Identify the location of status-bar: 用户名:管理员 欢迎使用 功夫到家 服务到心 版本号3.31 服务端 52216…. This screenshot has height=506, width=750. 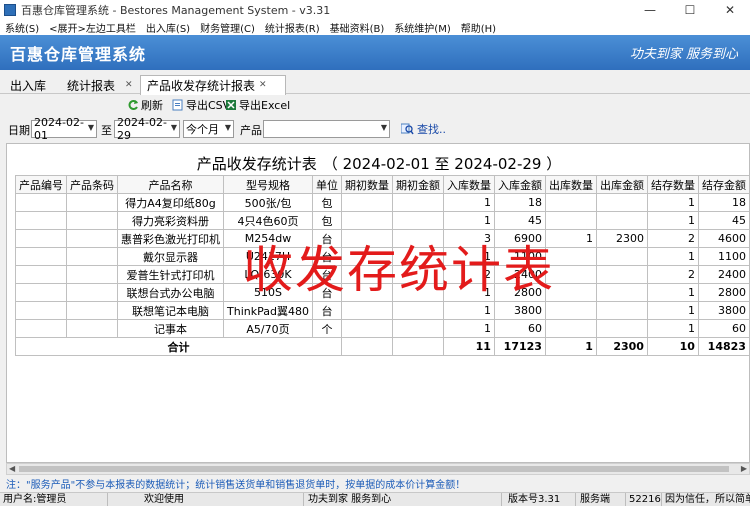
(375, 499).